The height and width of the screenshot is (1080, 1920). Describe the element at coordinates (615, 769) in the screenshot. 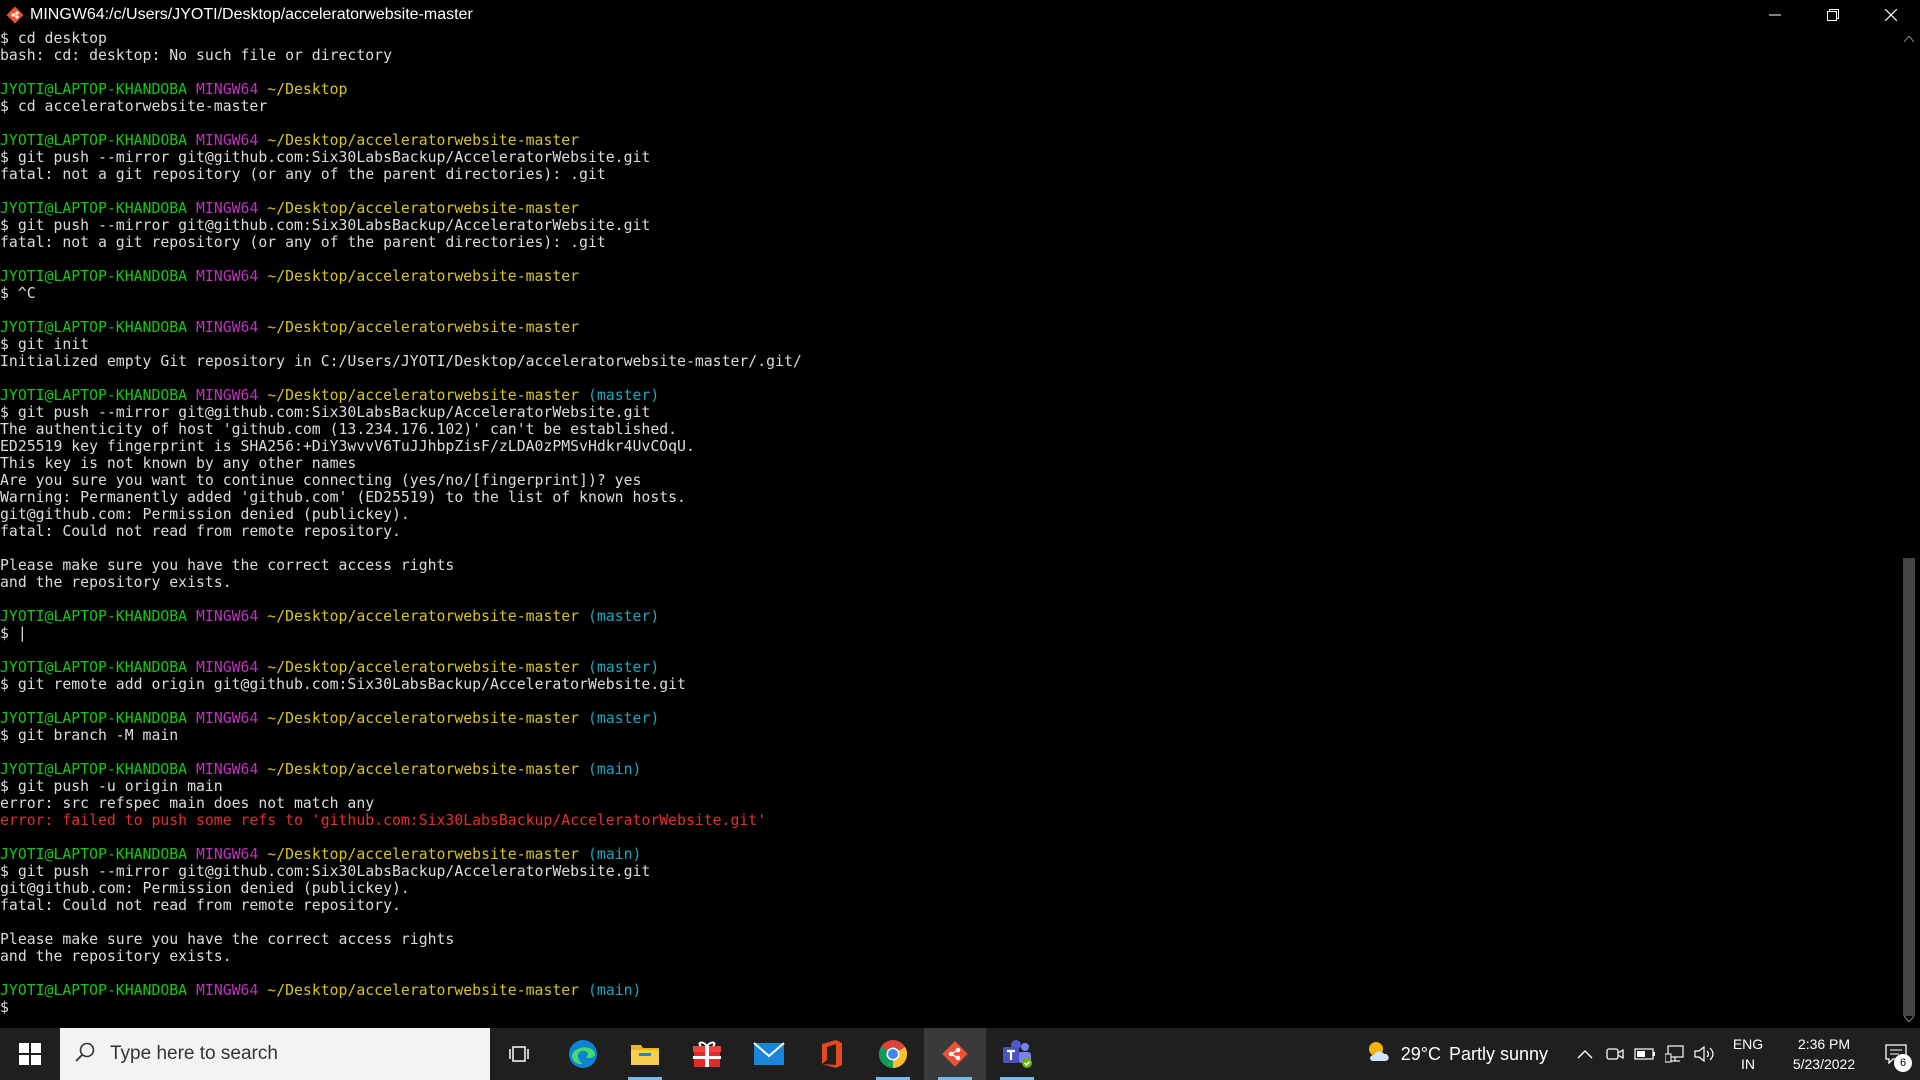

I see `terminal-text: (main)` at that location.